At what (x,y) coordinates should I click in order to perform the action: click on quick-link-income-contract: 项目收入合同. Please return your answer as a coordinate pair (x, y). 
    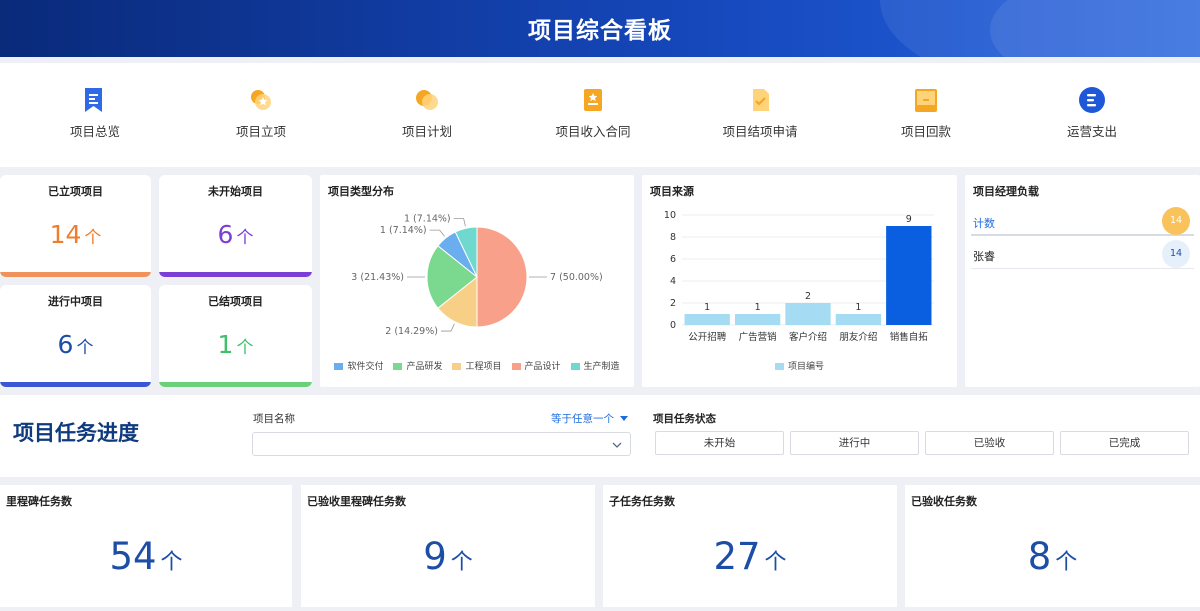
    Looking at the image, I should click on (593, 112).